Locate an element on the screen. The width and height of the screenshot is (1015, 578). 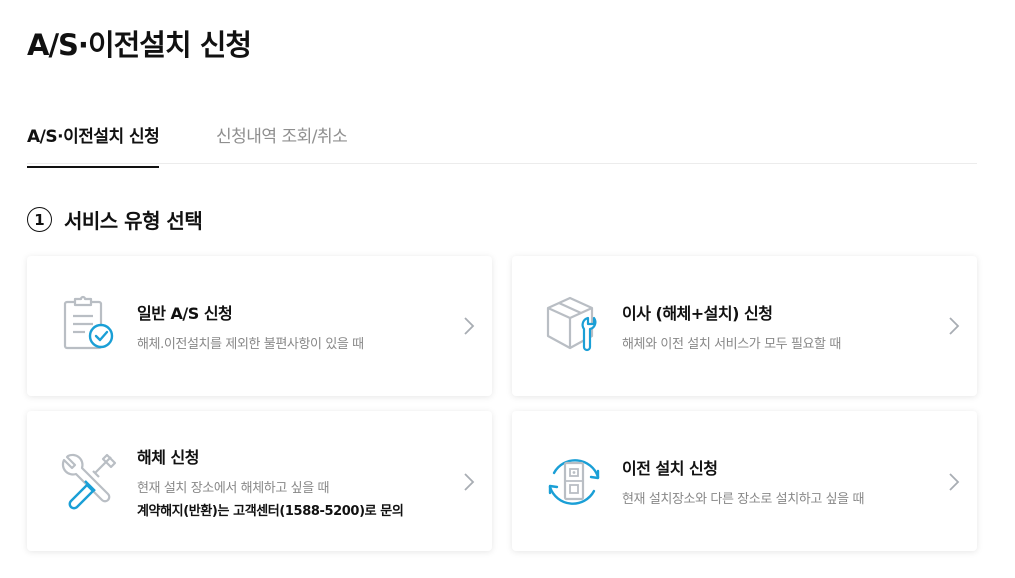
step-number-badge: 1 is located at coordinates (39, 219).